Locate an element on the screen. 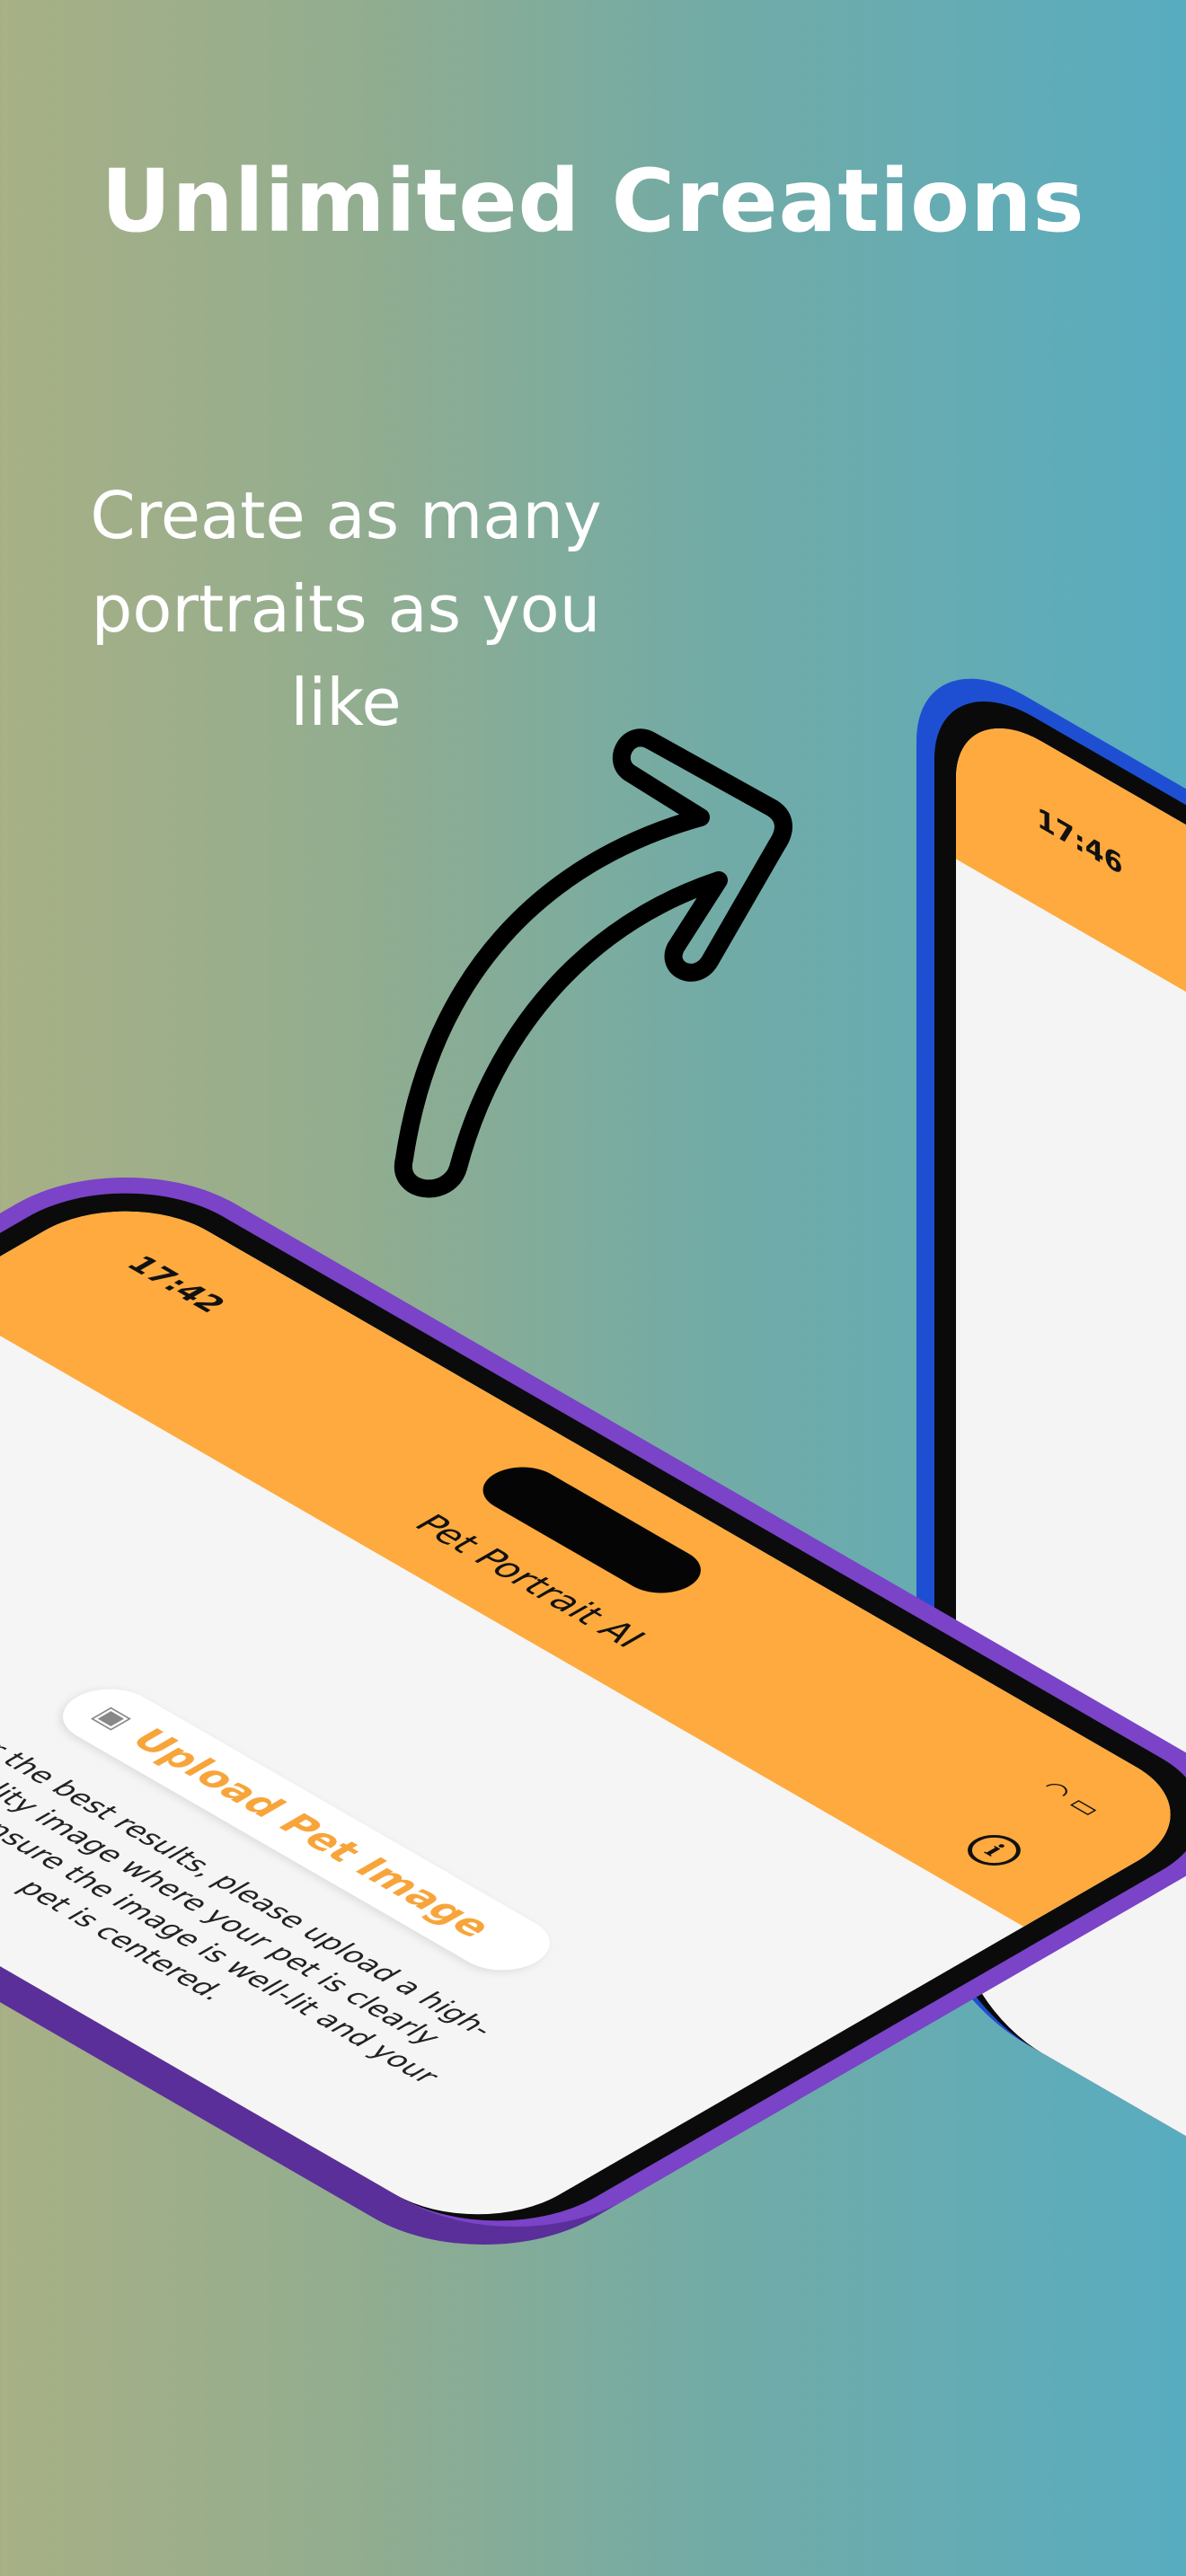 This screenshot has width=1186, height=2576. status-icons: ◠ ▭ is located at coordinates (1071, 1799).